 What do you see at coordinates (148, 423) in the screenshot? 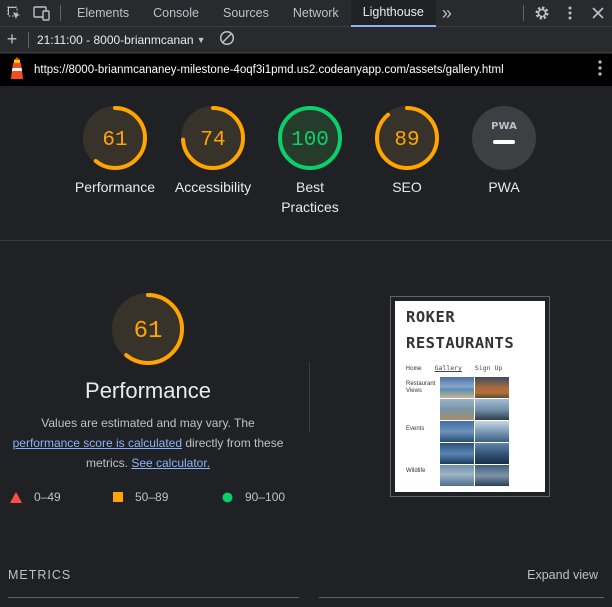
I see `desc-text-1: Values are estimated and may vary. The` at bounding box center [148, 423].